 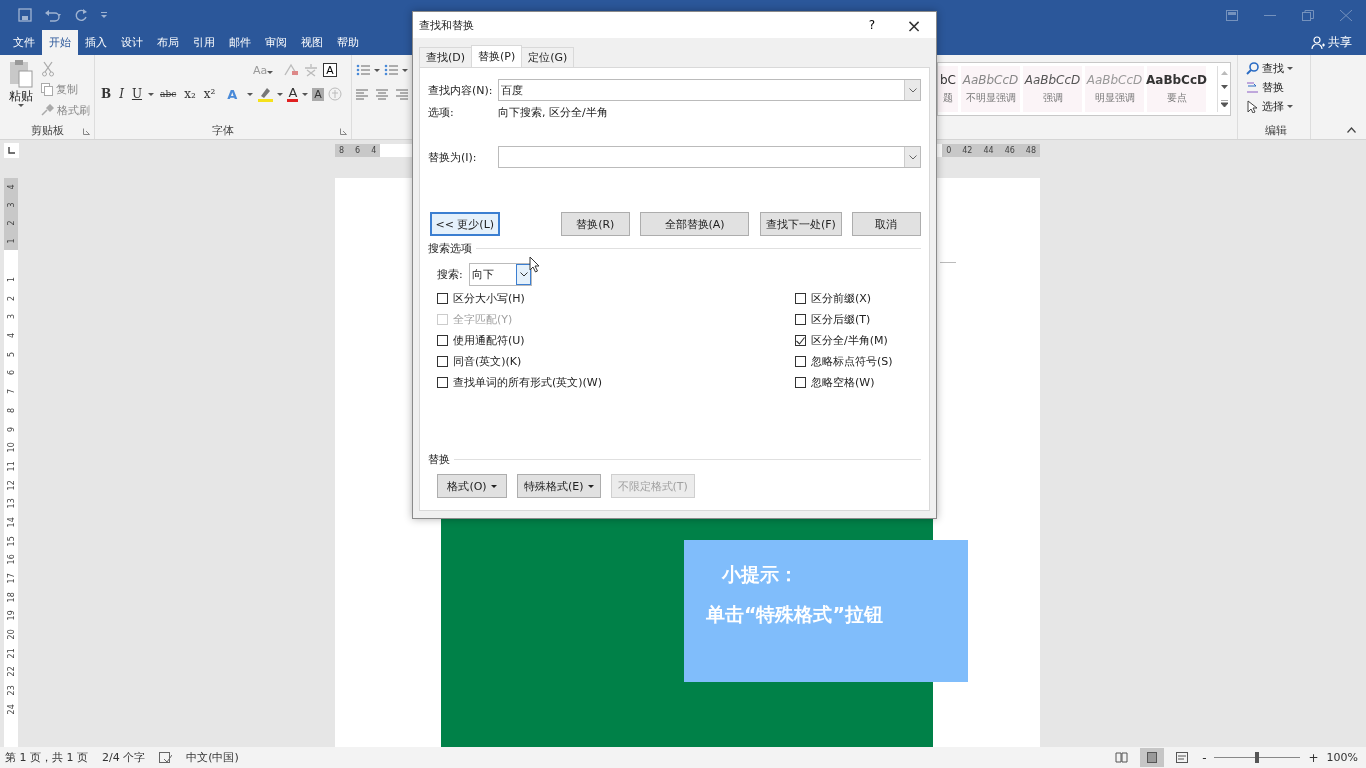 What do you see at coordinates (11, 503) in the screenshot?
I see `ruler-number: 13` at bounding box center [11, 503].